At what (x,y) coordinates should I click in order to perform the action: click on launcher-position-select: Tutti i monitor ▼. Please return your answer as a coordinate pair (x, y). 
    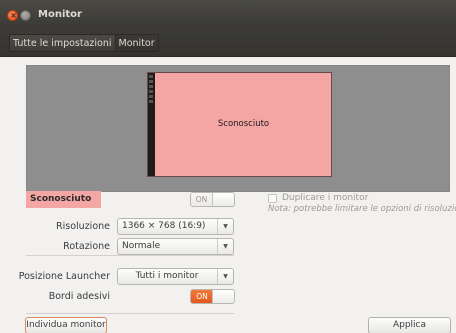
    Looking at the image, I should click on (175, 276).